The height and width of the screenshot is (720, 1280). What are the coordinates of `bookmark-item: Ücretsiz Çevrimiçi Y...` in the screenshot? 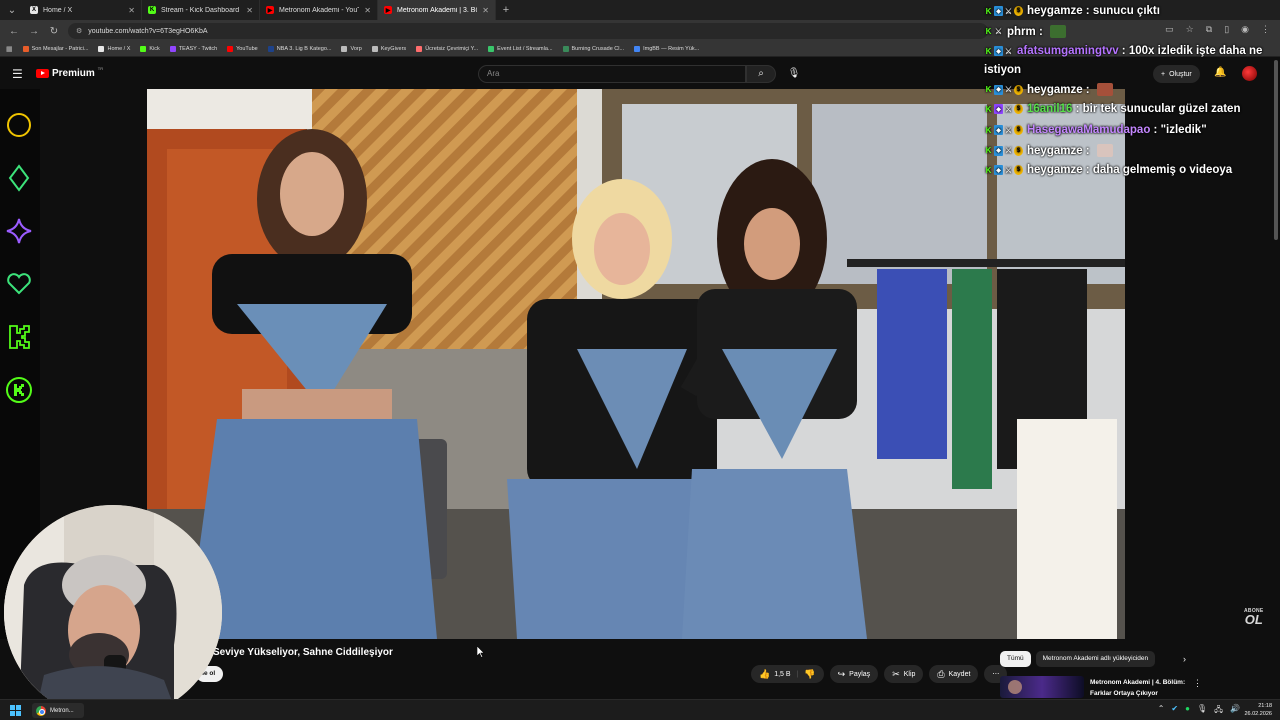 It's located at (447, 49).